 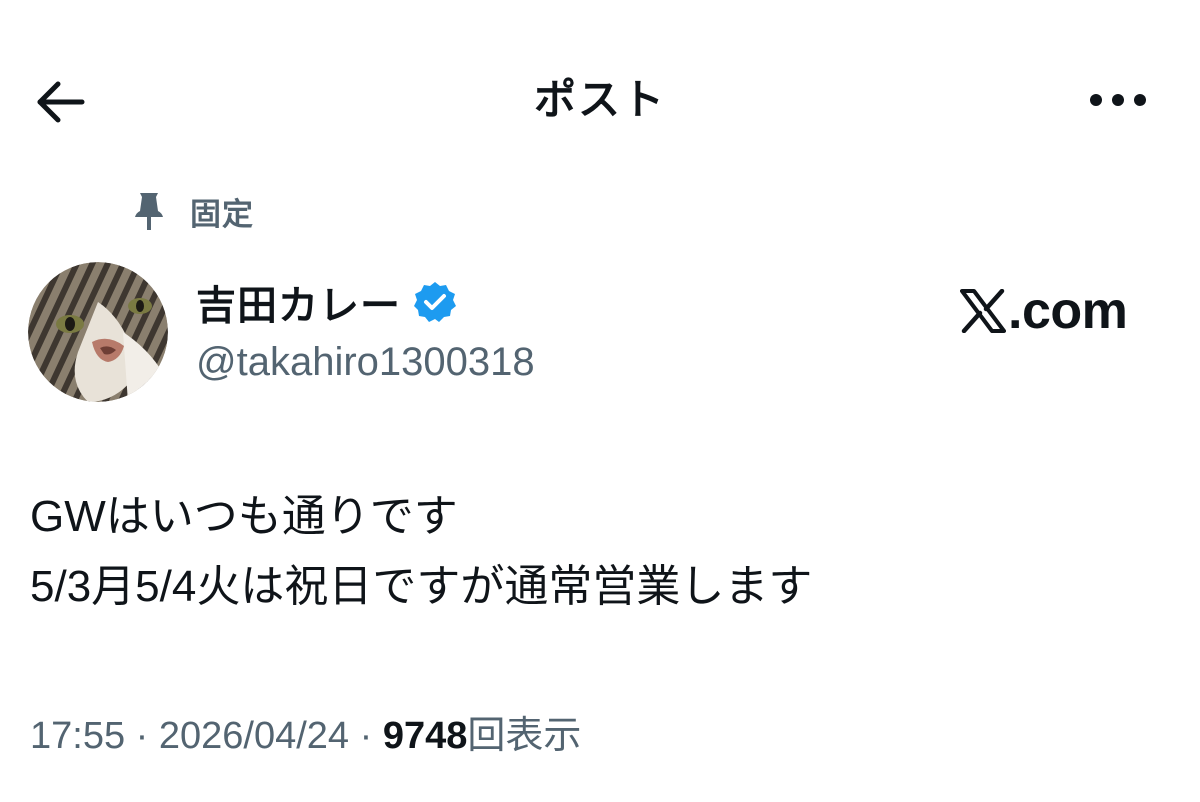 What do you see at coordinates (1068, 311) in the screenshot?
I see `watermark-text: .com` at bounding box center [1068, 311].